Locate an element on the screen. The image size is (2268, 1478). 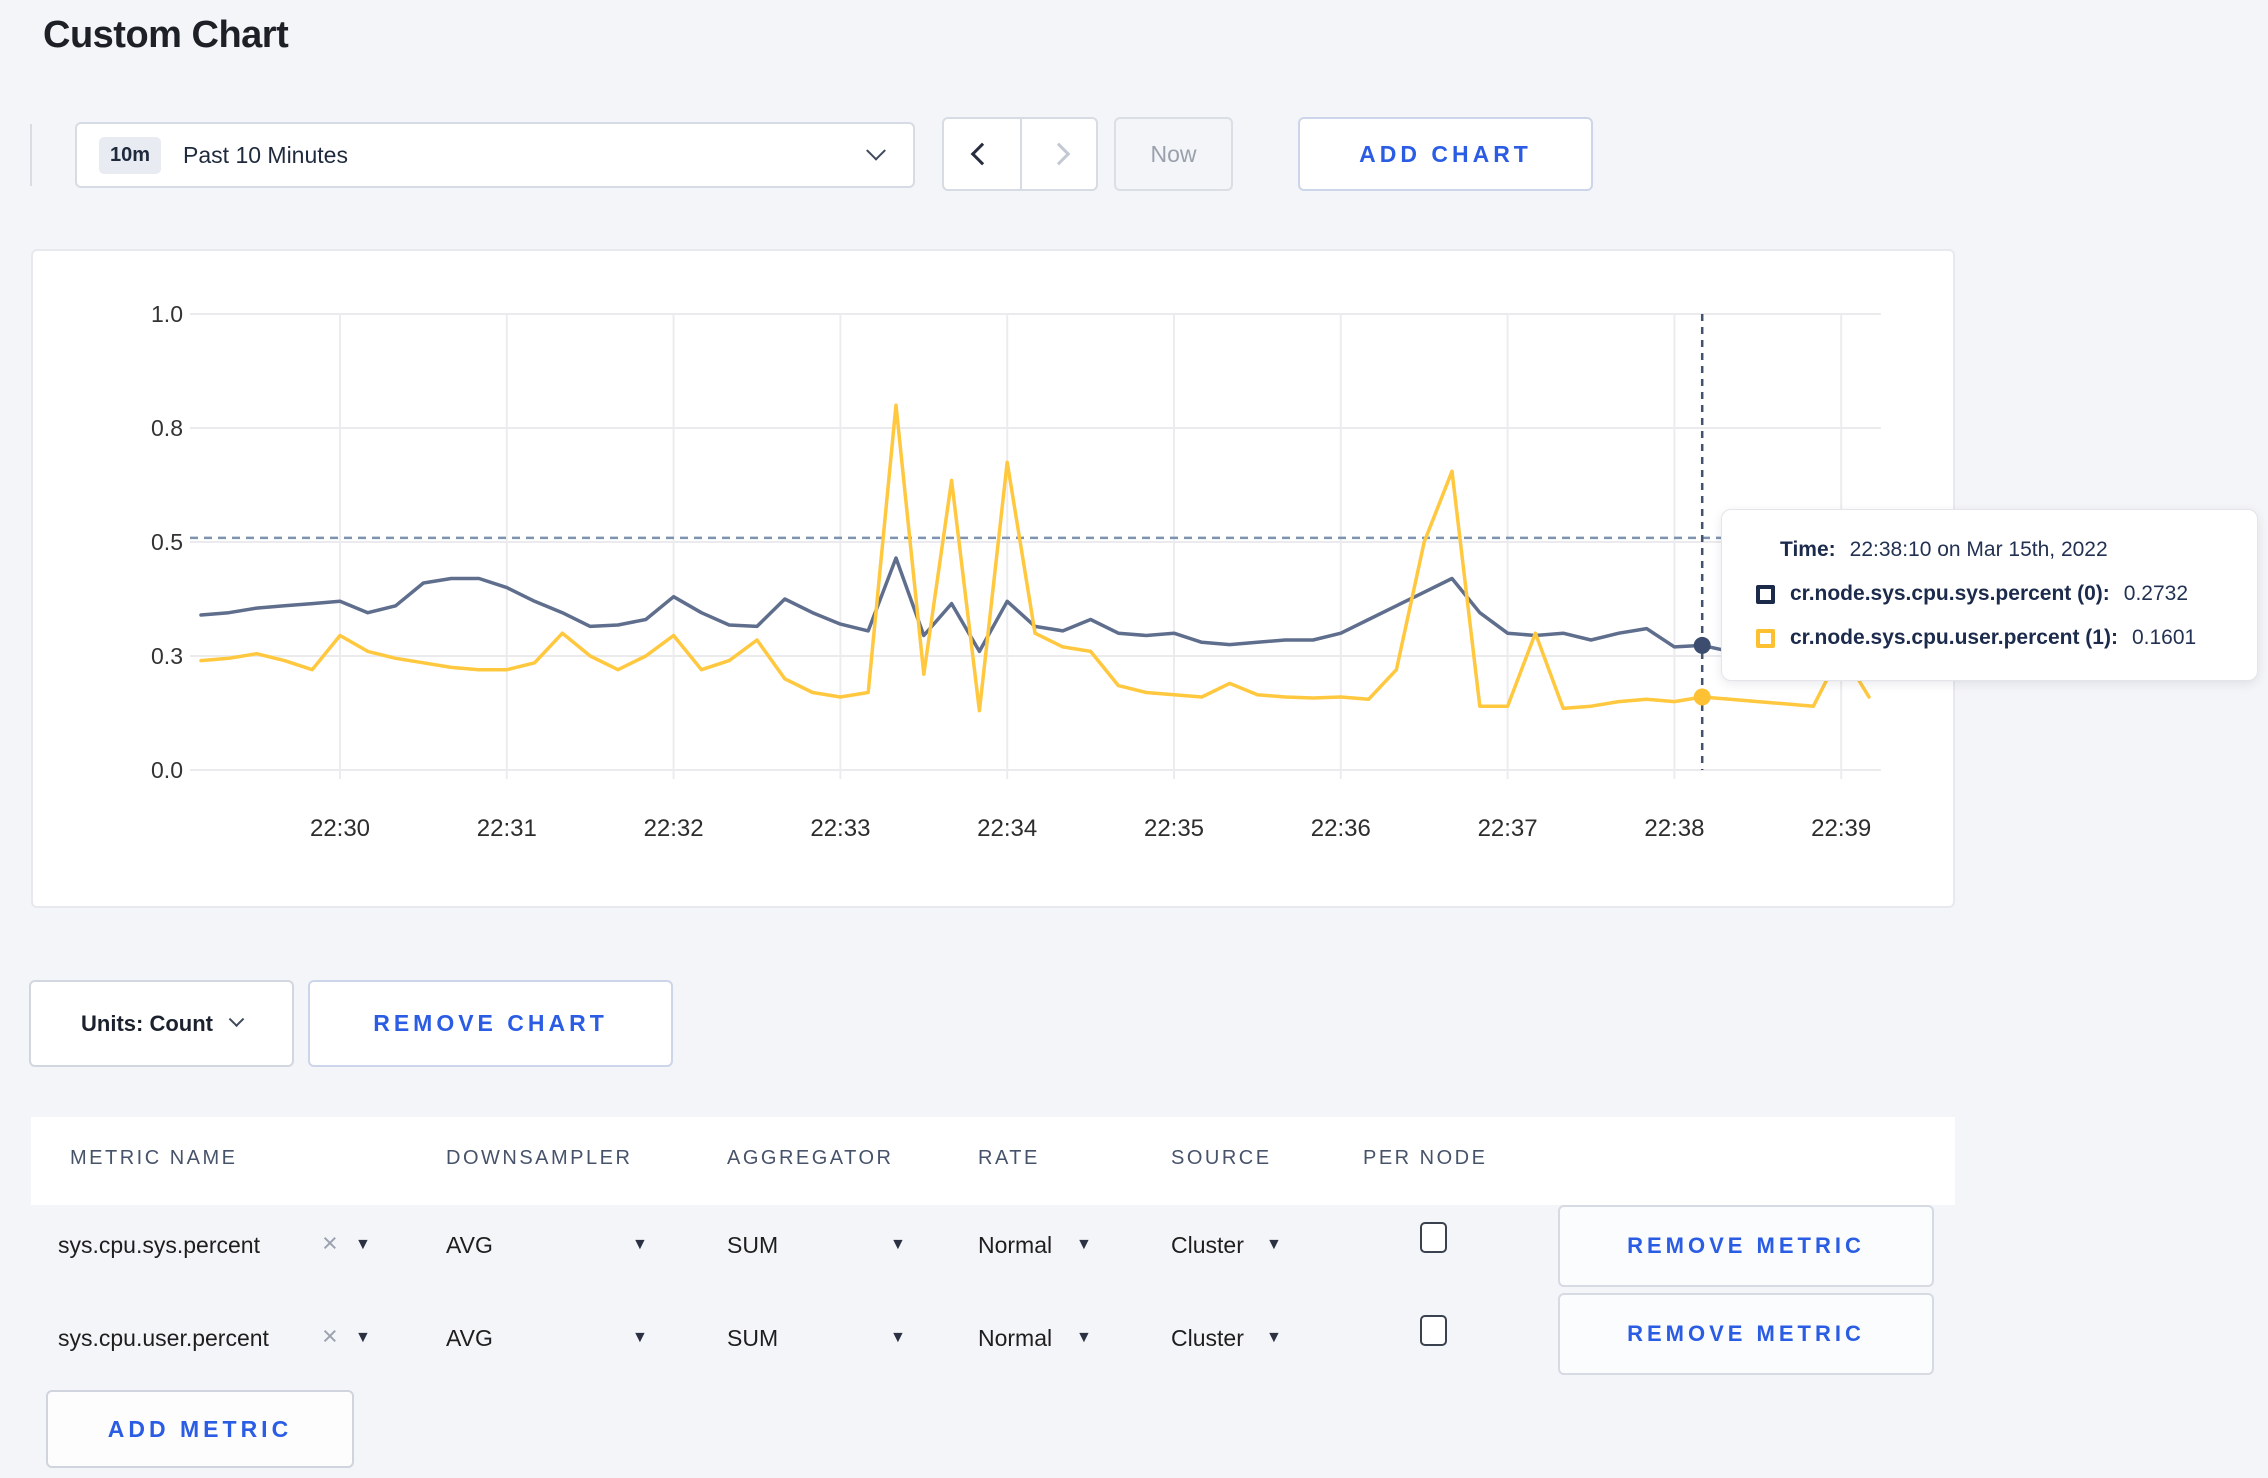
tooltip-time-row: Time: 22:38:10 on Mar 15th, 2022 is located at coordinates (2006, 550).